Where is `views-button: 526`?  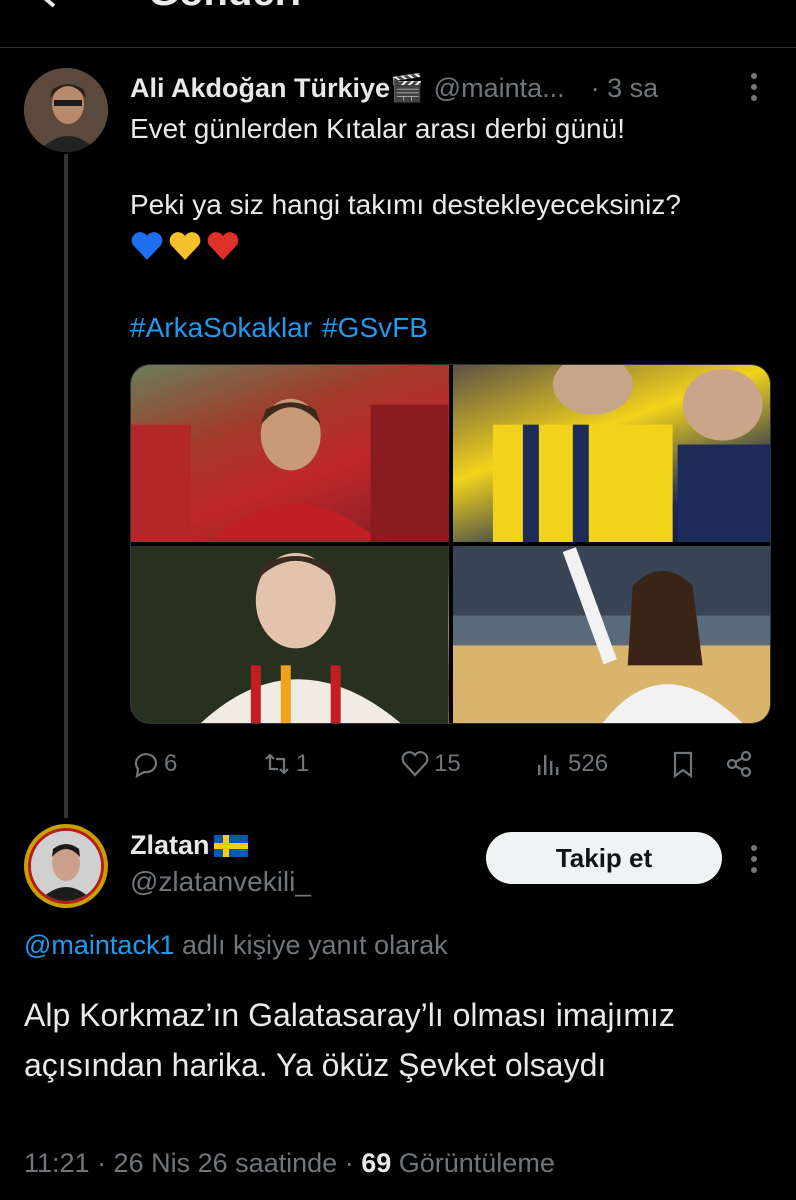 views-button: 526 is located at coordinates (571, 764).